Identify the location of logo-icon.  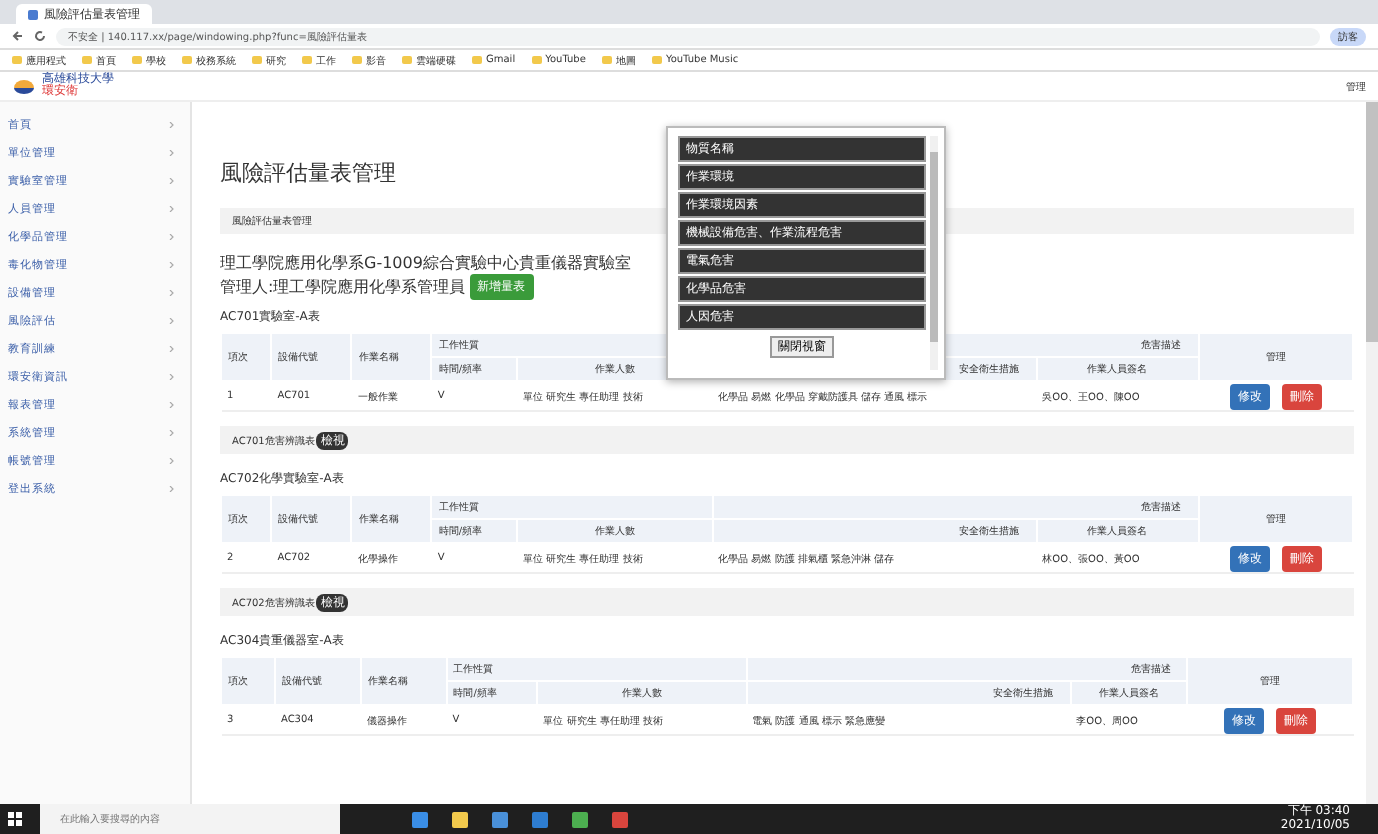
(24, 86).